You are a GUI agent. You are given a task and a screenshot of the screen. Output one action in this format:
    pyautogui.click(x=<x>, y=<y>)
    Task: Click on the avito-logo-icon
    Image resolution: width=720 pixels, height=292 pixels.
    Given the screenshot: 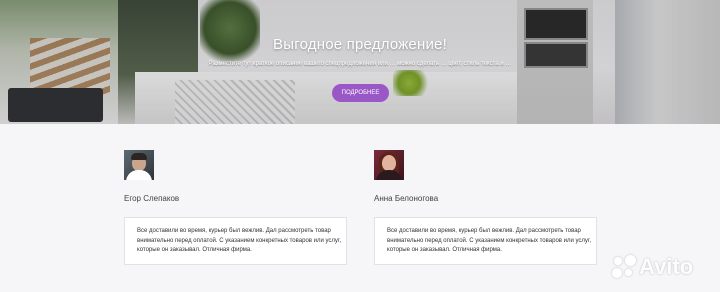 What is the action you would take?
    pyautogui.click(x=624, y=267)
    